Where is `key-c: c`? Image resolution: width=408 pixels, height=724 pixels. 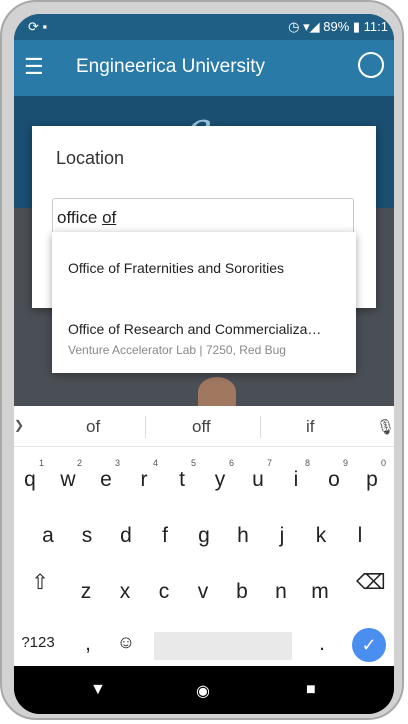
key-c: c is located at coordinates (164, 592).